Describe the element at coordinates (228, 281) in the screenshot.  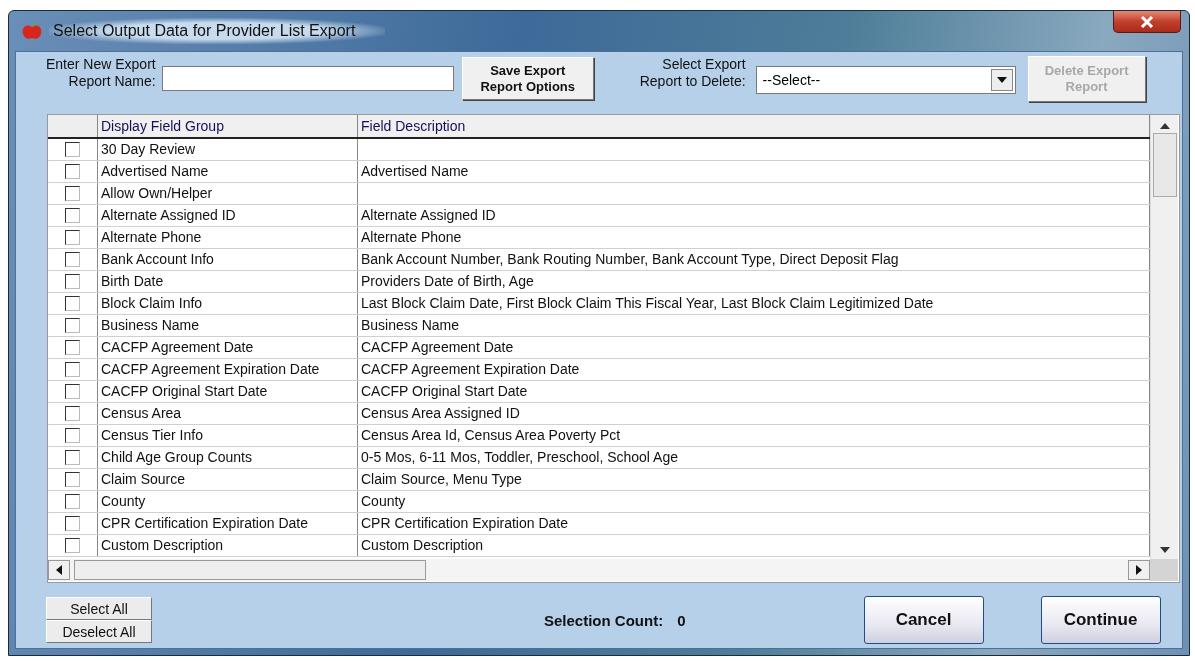
I see `table-cell: Birth Date` at that location.